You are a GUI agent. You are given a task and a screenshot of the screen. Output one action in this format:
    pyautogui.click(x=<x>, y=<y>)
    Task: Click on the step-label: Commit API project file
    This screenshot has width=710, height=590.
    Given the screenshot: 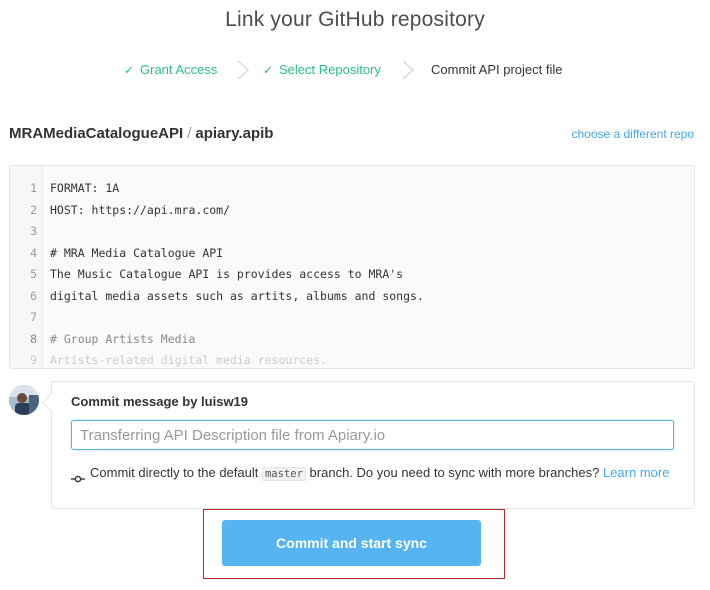 What is the action you would take?
    pyautogui.click(x=497, y=69)
    